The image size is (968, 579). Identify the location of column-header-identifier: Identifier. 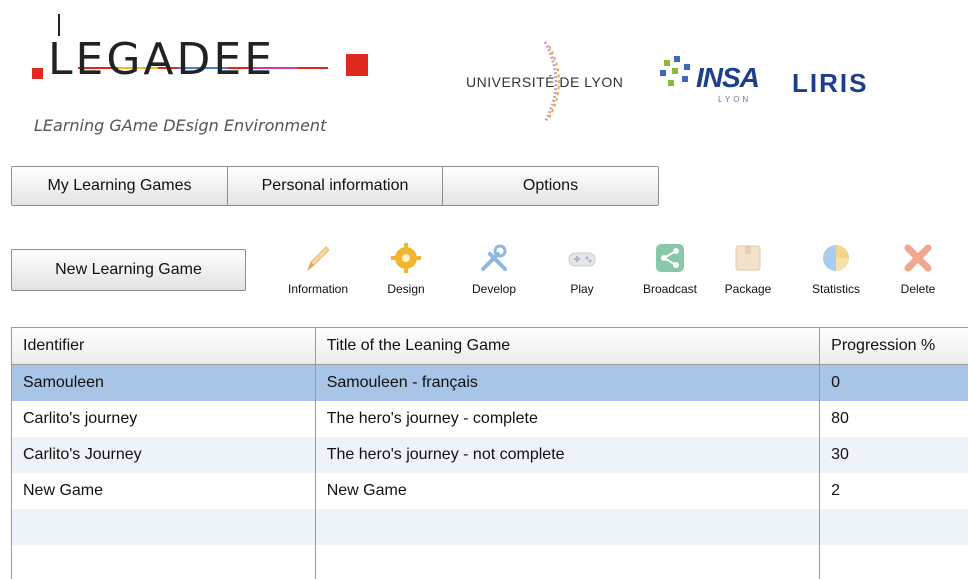
(164, 346).